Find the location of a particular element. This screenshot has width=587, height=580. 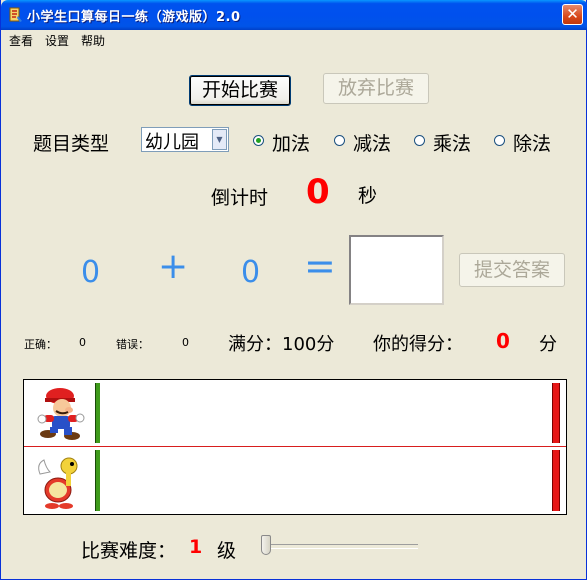

radio-multiply is located at coordinates (419, 140).